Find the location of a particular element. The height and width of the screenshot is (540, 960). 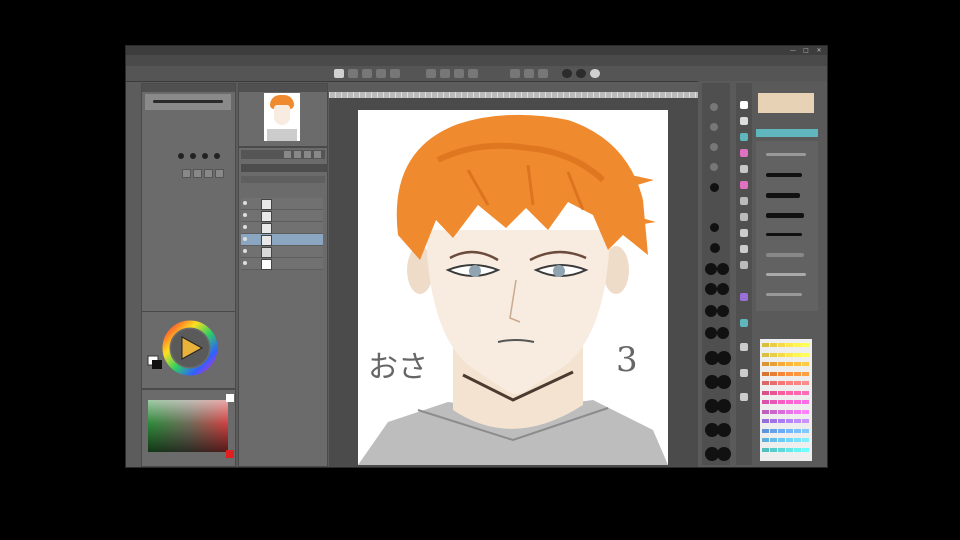

eyedropper-tool-icon is located at coordinates (744, 373).